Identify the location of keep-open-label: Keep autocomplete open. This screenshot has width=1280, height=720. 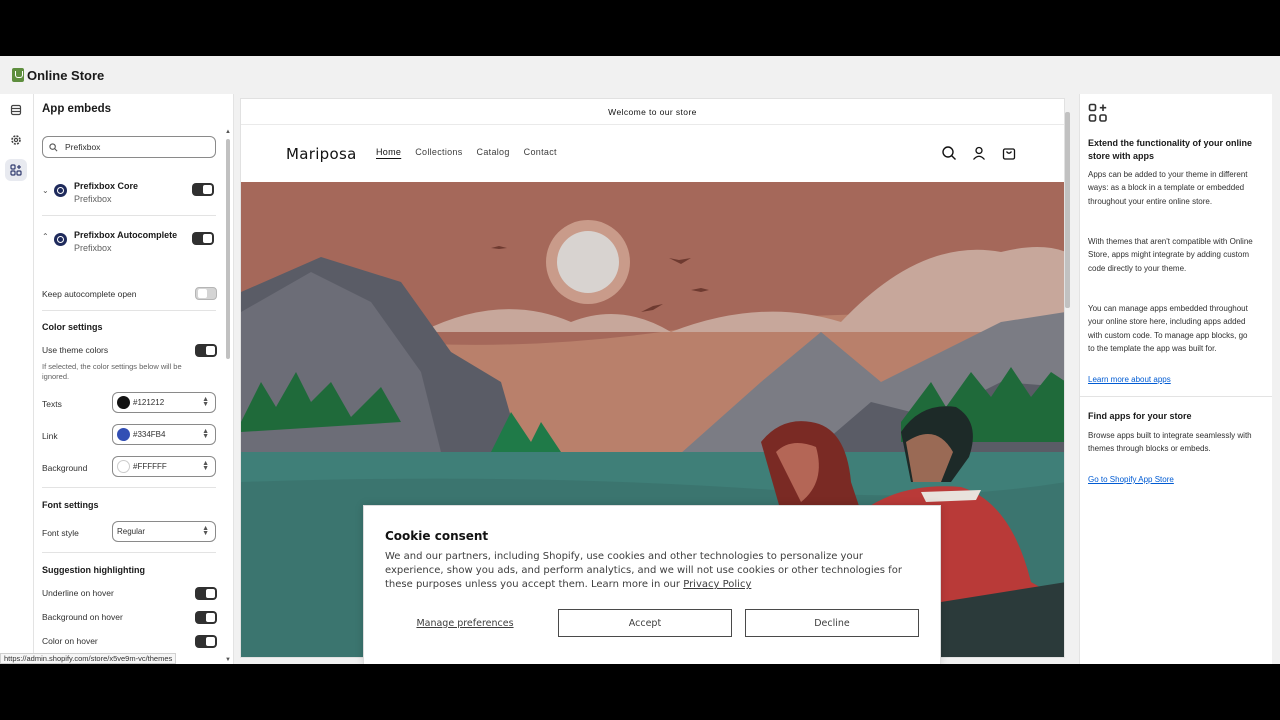
(89, 294).